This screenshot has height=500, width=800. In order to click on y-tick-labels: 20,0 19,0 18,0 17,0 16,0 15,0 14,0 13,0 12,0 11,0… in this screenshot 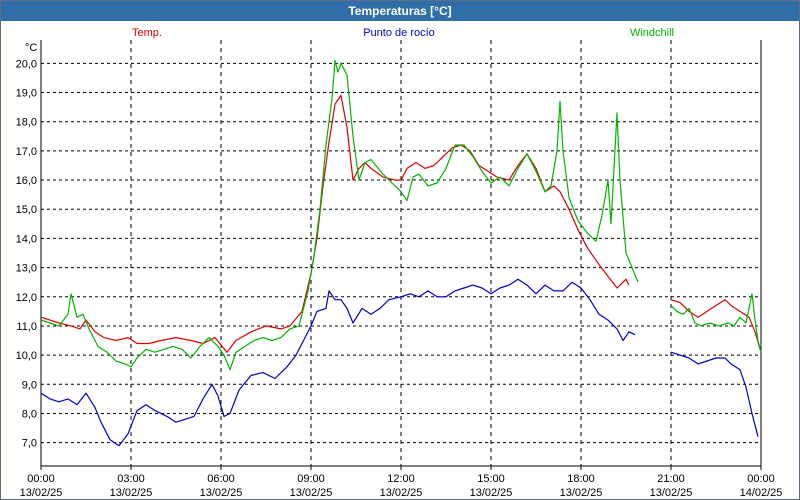, I will do `click(26, 253)`.